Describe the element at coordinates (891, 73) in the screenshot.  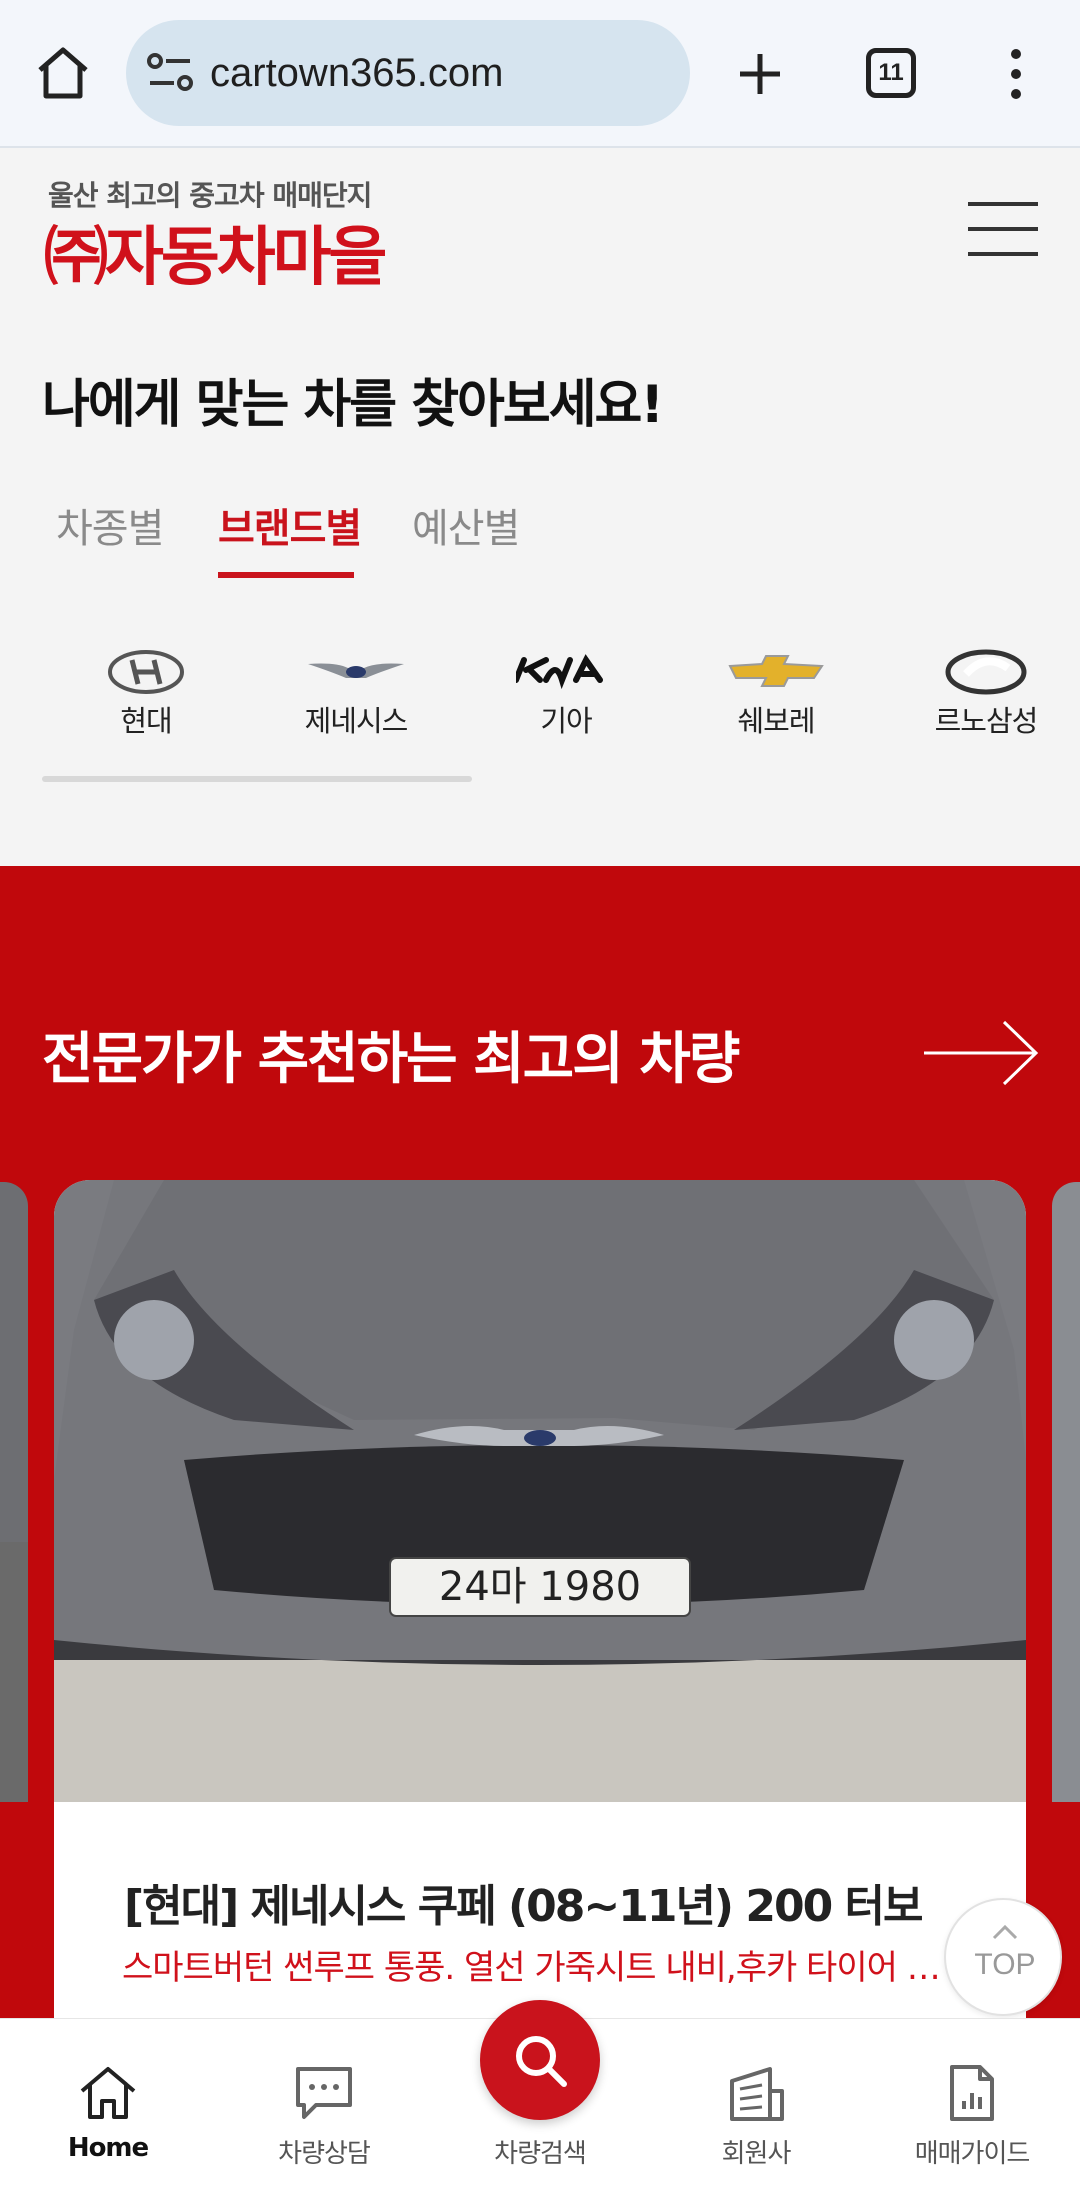
I see `tab-switcher-button: 11` at that location.